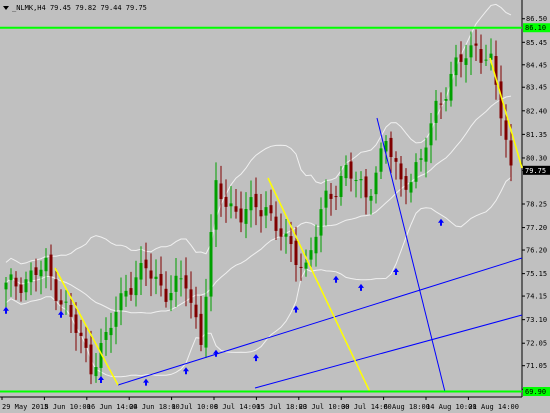  I want to click on price-tick-label: 72.05, so click(536, 344).